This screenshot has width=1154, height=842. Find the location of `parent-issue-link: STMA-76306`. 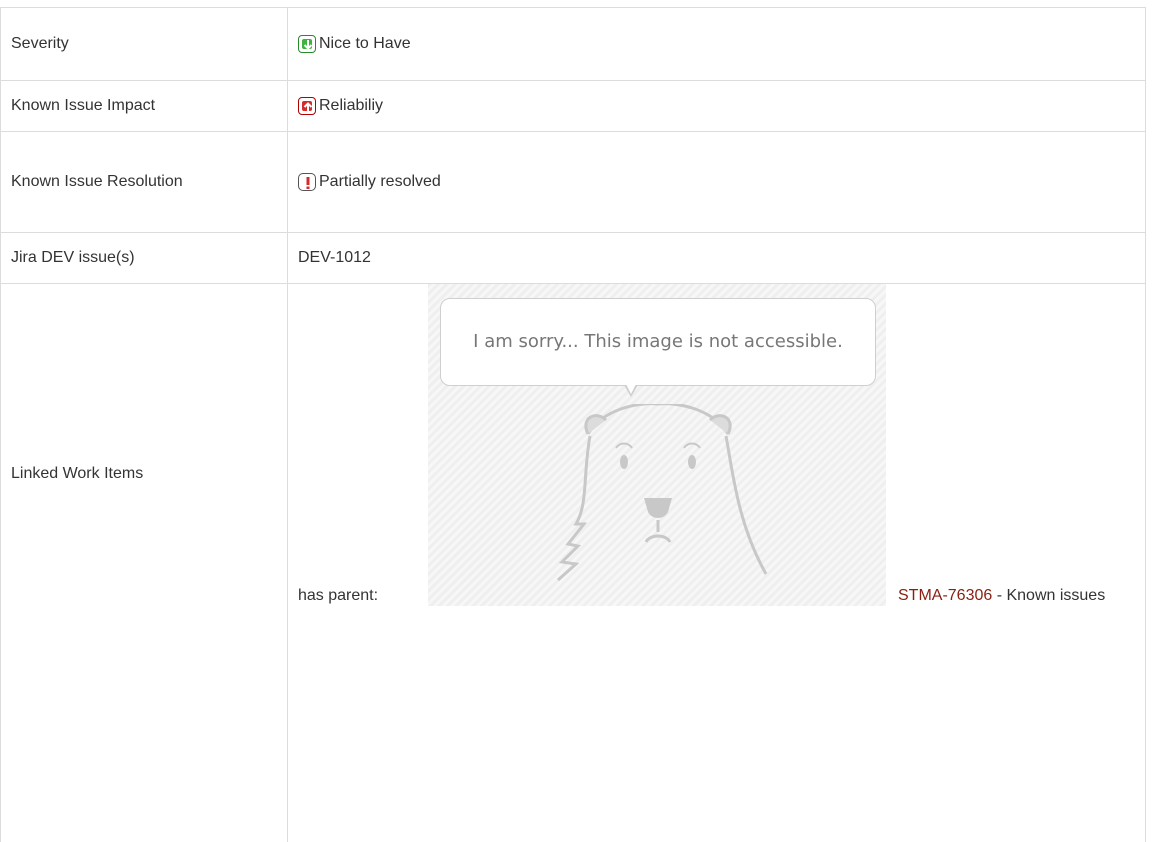

parent-issue-link: STMA-76306 is located at coordinates (945, 595).